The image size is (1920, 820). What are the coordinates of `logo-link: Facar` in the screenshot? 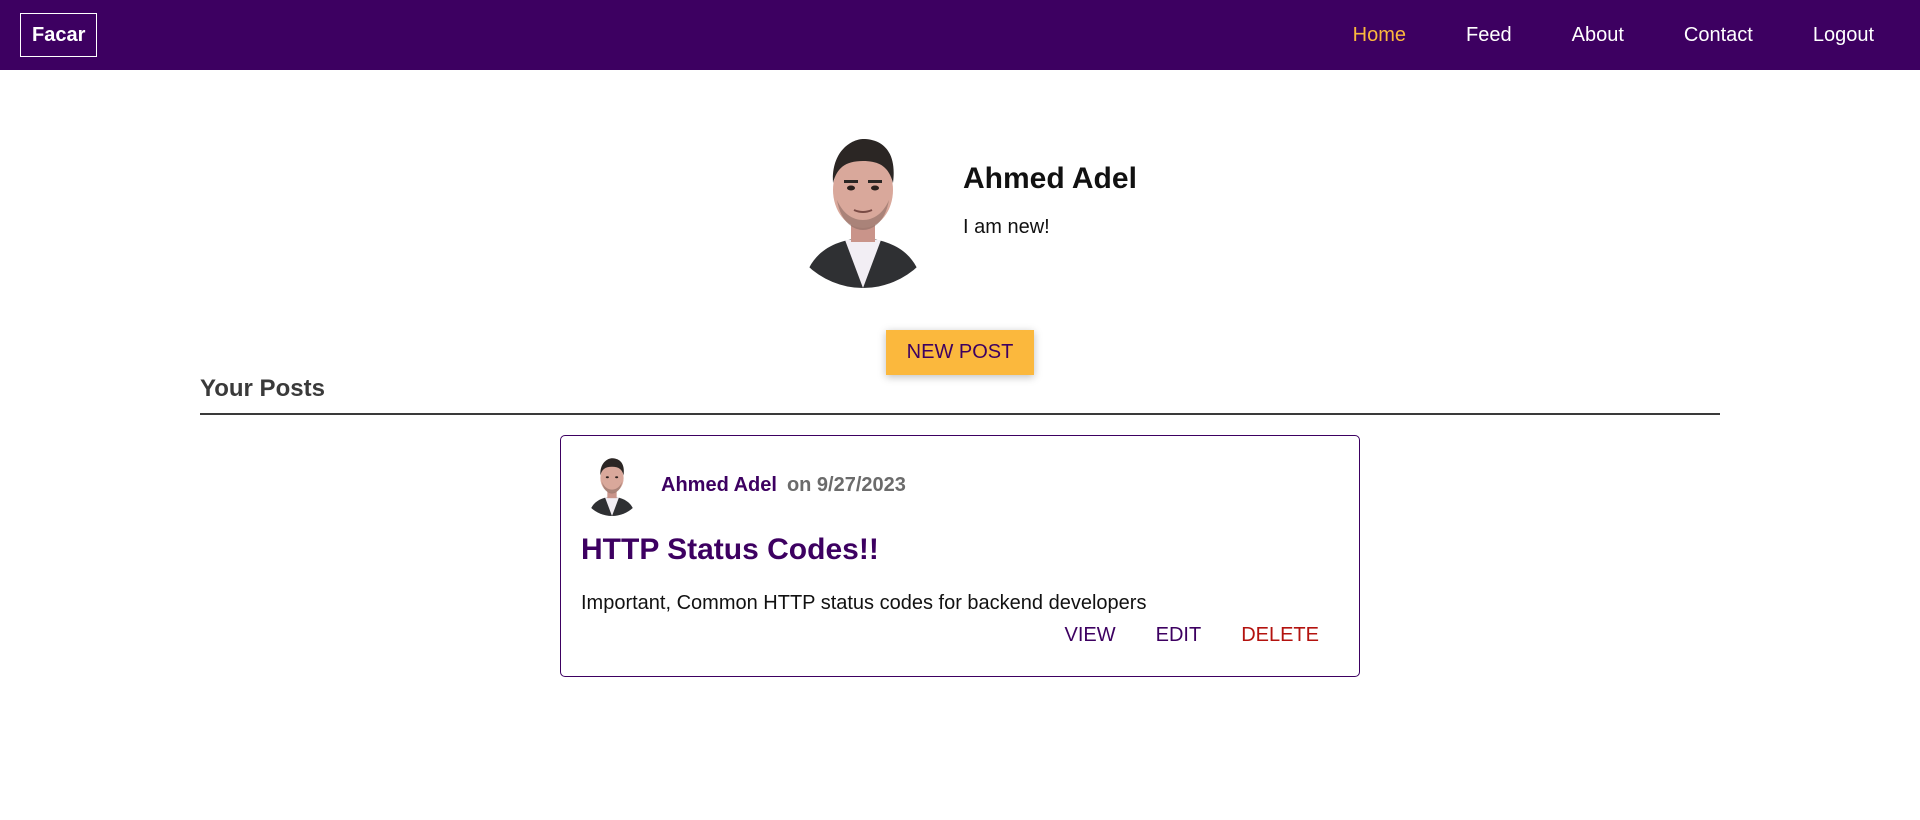 It's located at (59, 35).